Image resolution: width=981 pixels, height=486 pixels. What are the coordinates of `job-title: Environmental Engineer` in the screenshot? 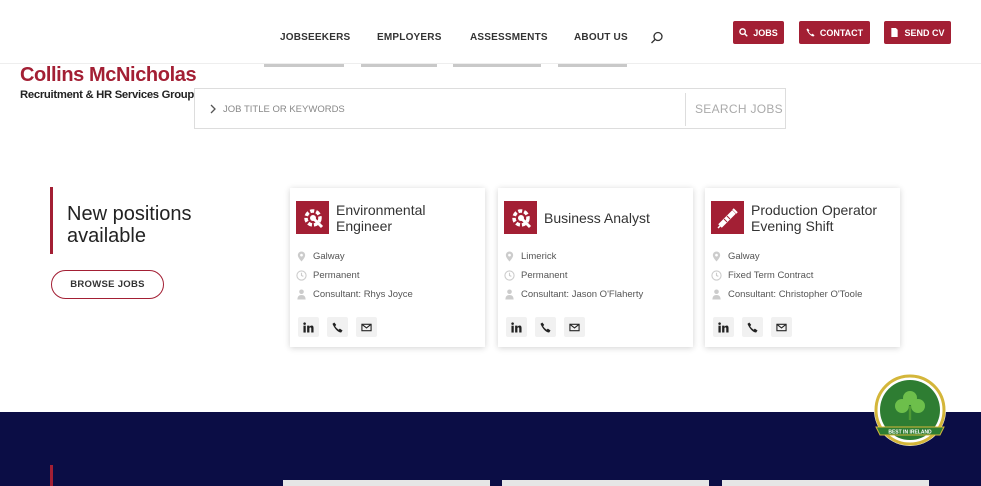 It's located at (406, 218).